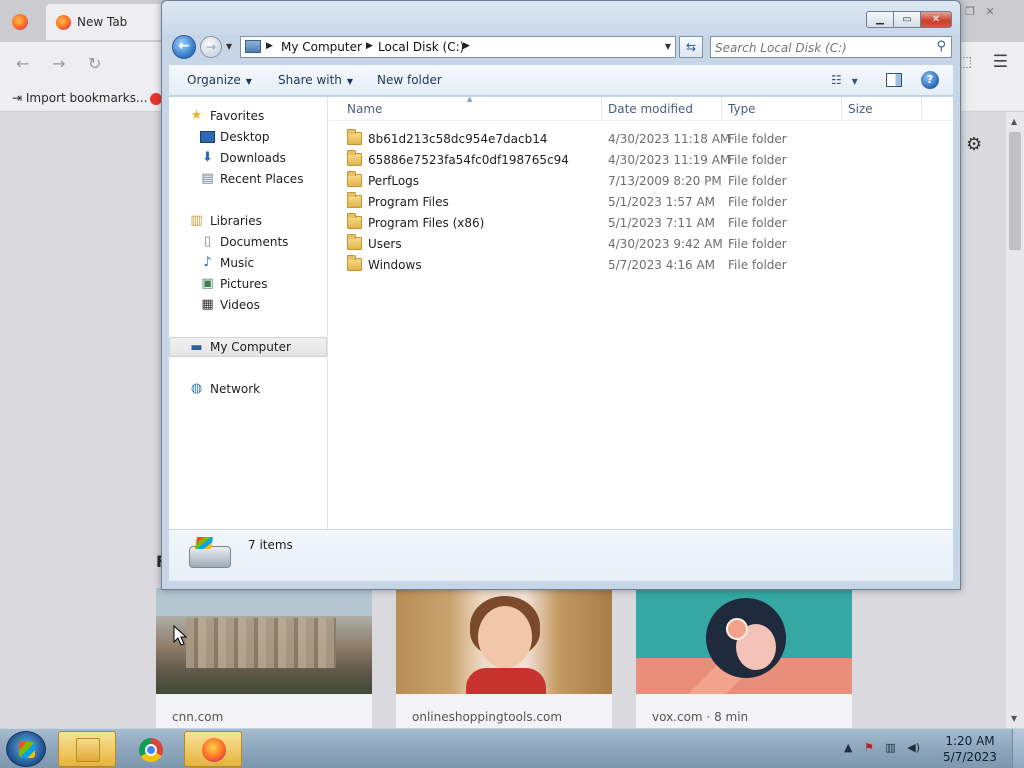 The width and height of the screenshot is (1024, 768). Describe the element at coordinates (820, 47) in the screenshot. I see `search-input` at that location.